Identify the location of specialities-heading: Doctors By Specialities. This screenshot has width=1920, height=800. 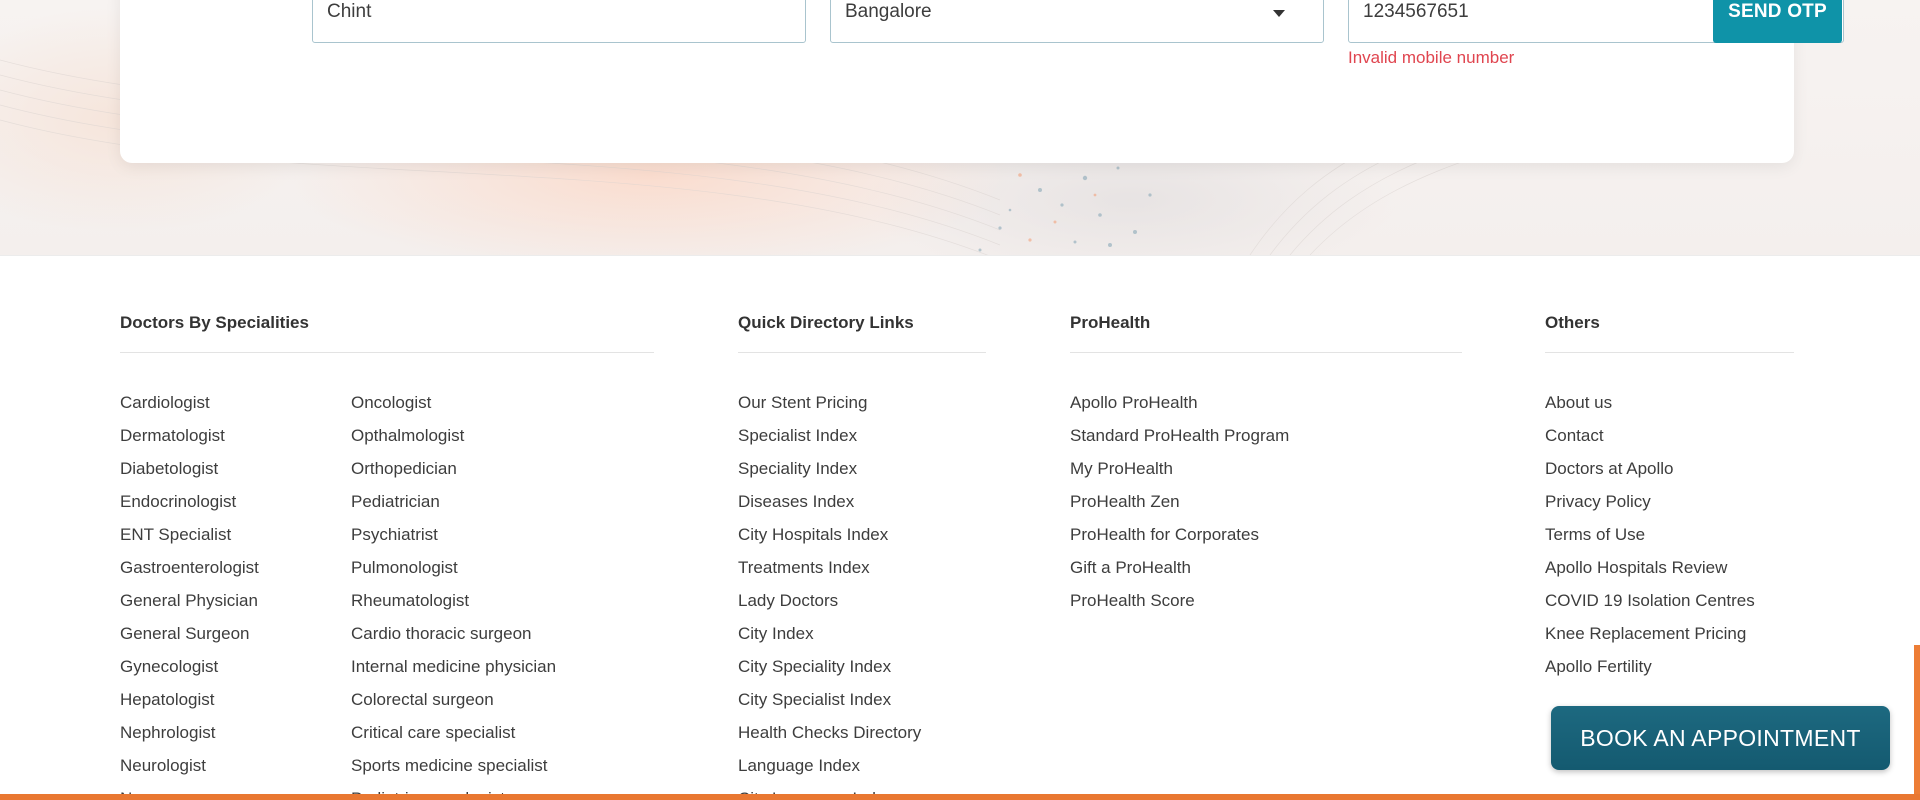
(214, 322).